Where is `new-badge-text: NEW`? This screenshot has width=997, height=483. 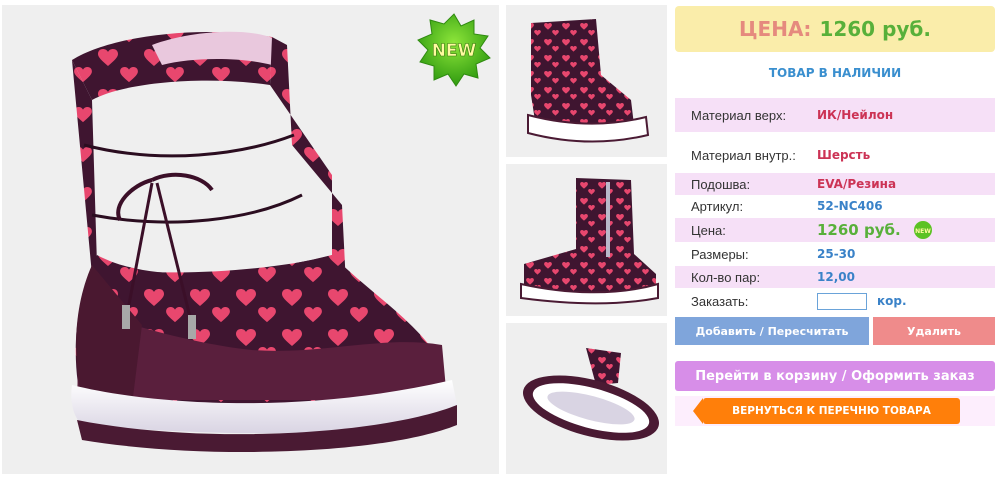
new-badge-text: NEW is located at coordinates (454, 51).